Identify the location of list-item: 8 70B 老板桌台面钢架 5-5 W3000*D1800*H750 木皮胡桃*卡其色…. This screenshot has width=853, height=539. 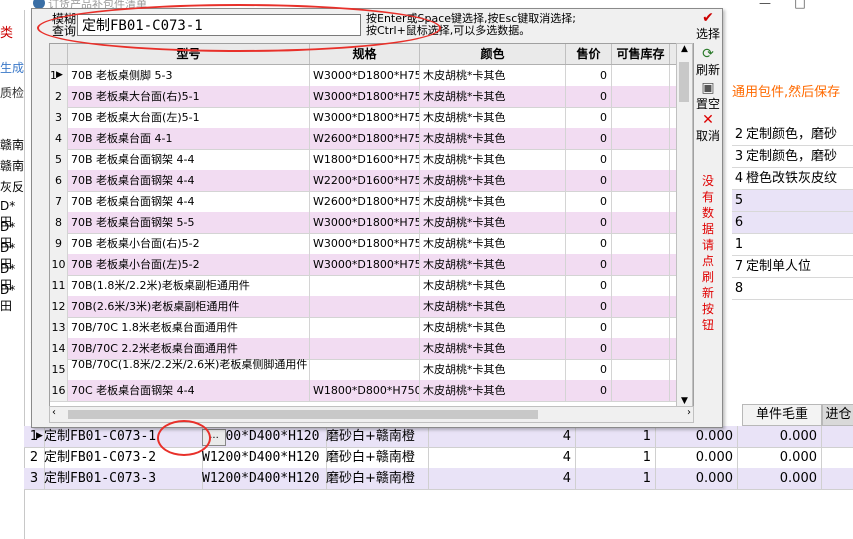
(371, 223).